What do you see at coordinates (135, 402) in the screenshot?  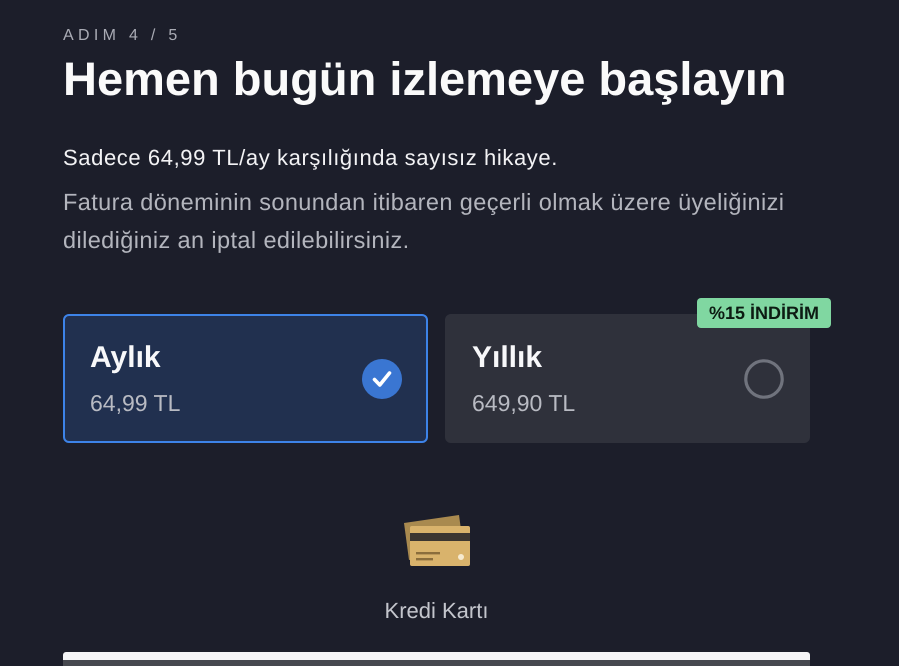 I see `plan-price: 64,99 TL` at bounding box center [135, 402].